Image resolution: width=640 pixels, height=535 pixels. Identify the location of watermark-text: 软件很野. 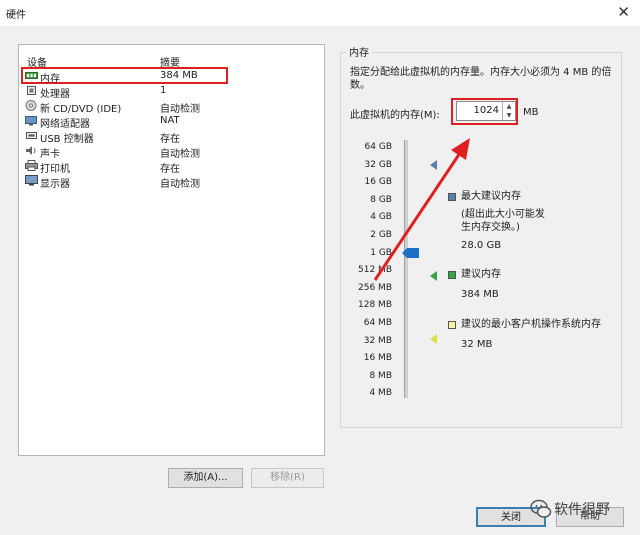
(582, 510).